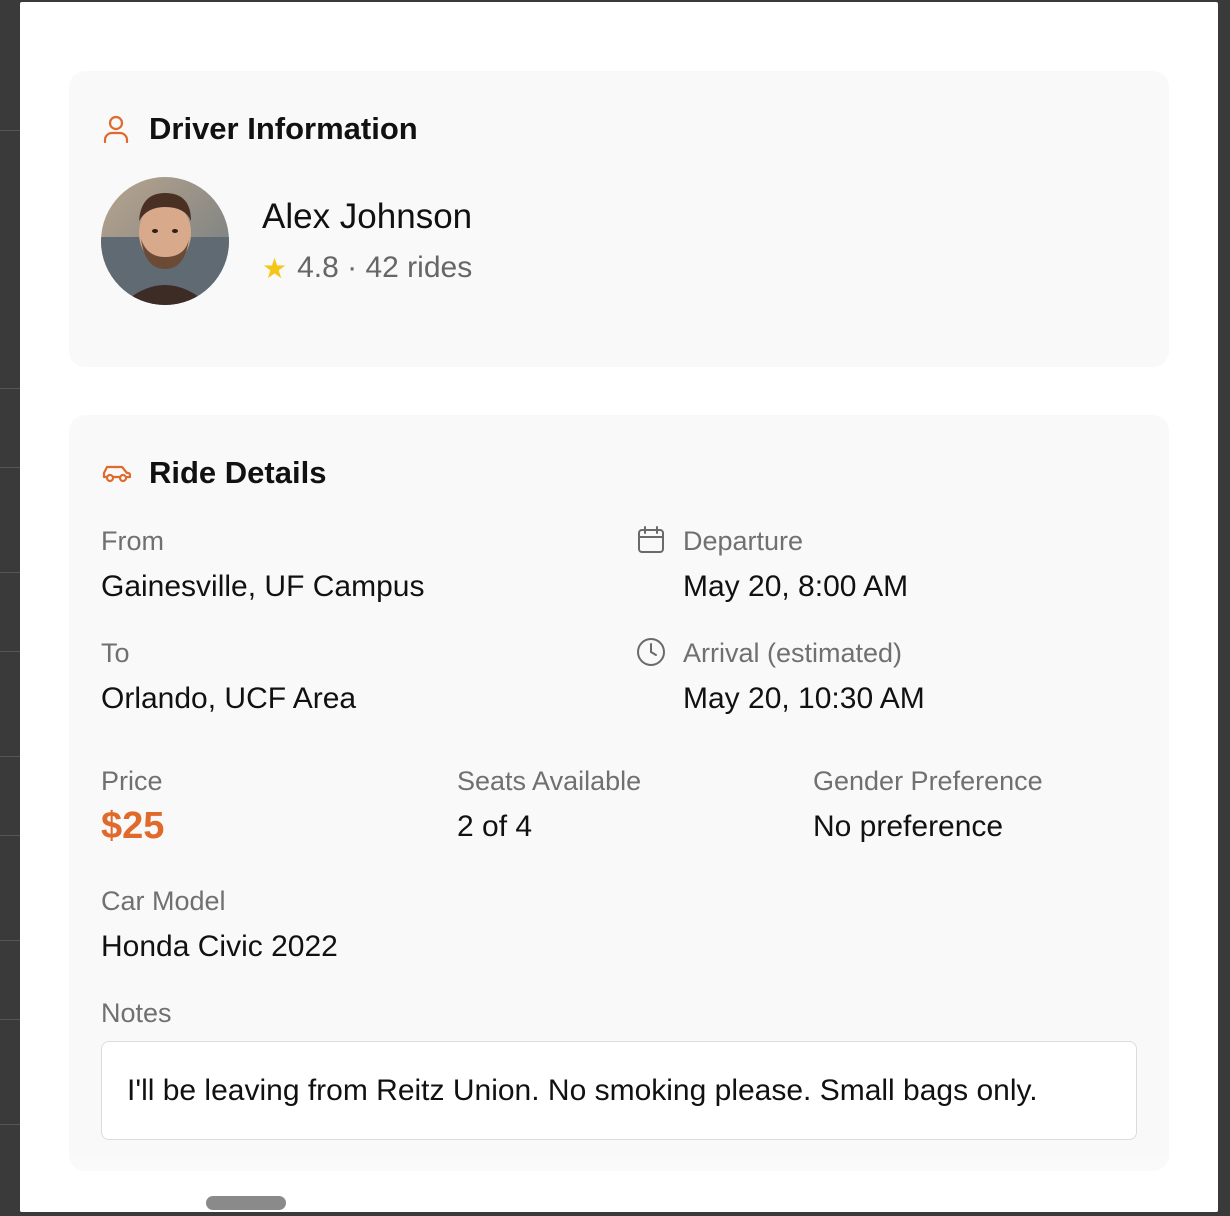  I want to click on to-value: Orlando, UCF Area, so click(229, 698).